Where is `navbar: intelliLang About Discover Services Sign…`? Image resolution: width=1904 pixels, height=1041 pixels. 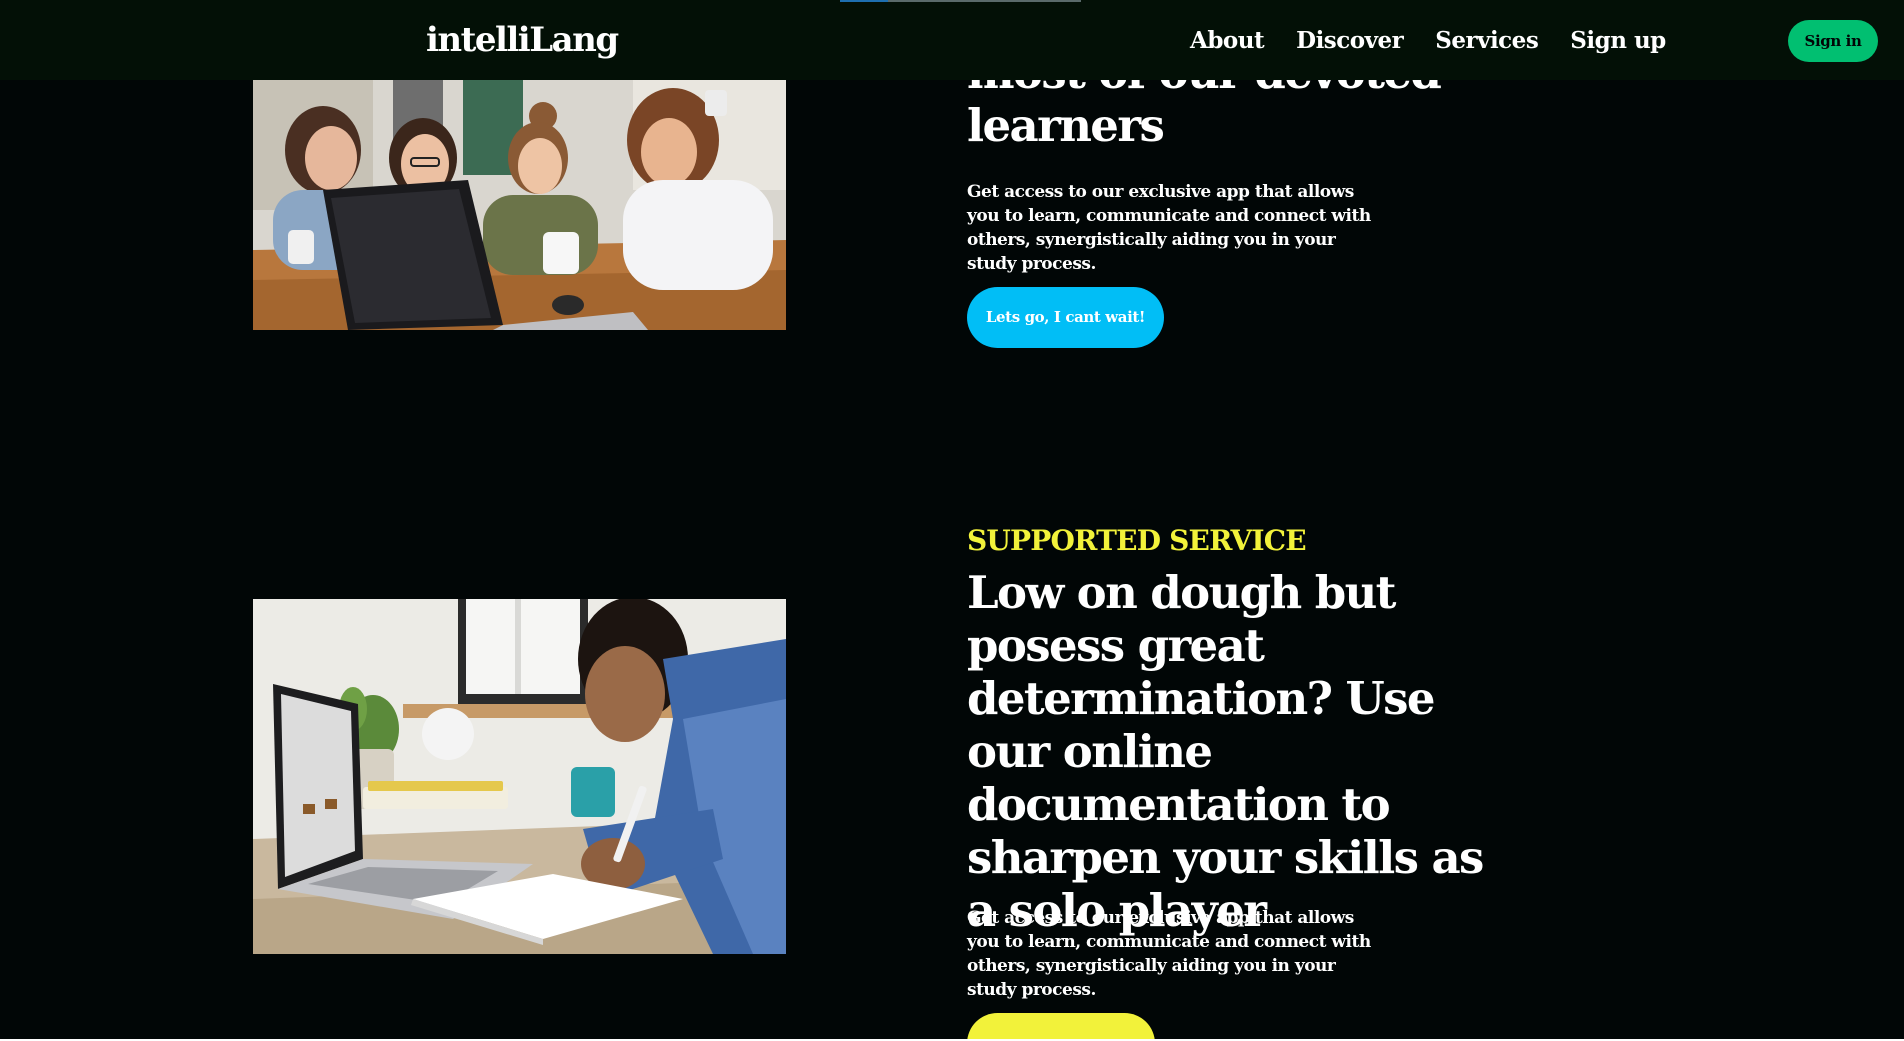 navbar: intelliLang About Discover Services Sign… is located at coordinates (952, 40).